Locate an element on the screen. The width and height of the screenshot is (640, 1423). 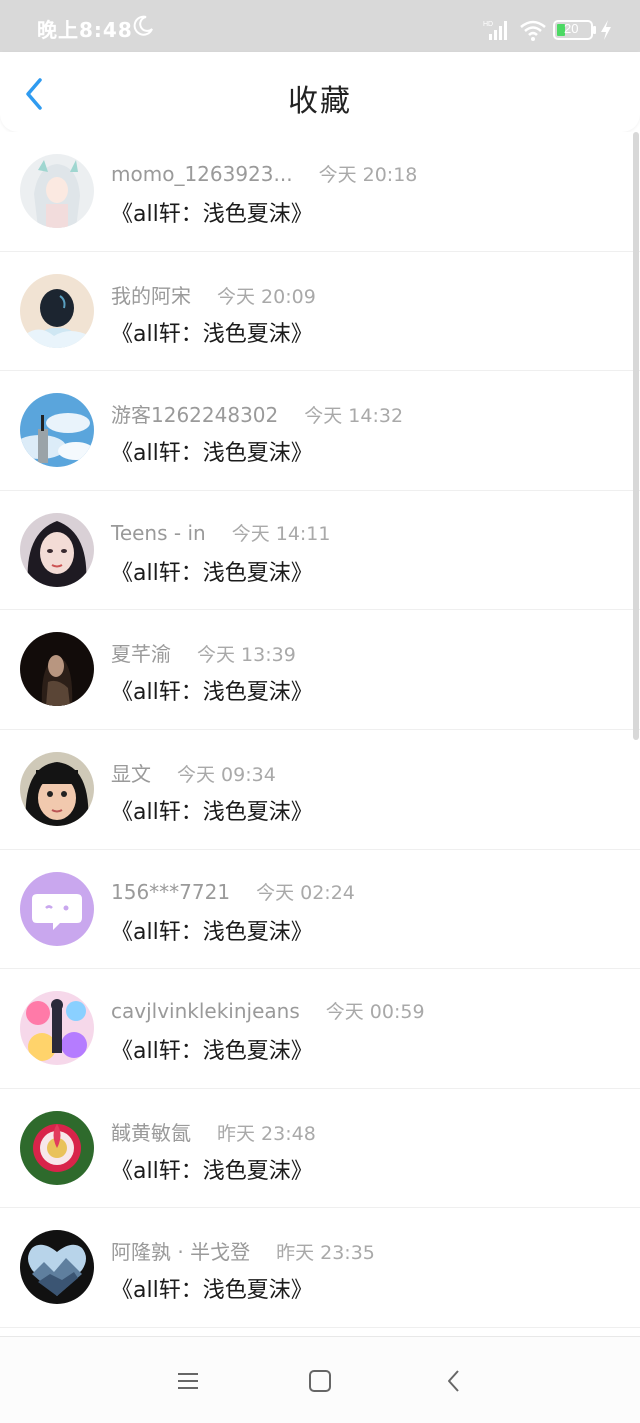
list-item: 156***7721 今天 02:24 《all轩：浅色夏沫》 is located at coordinates (320, 910).